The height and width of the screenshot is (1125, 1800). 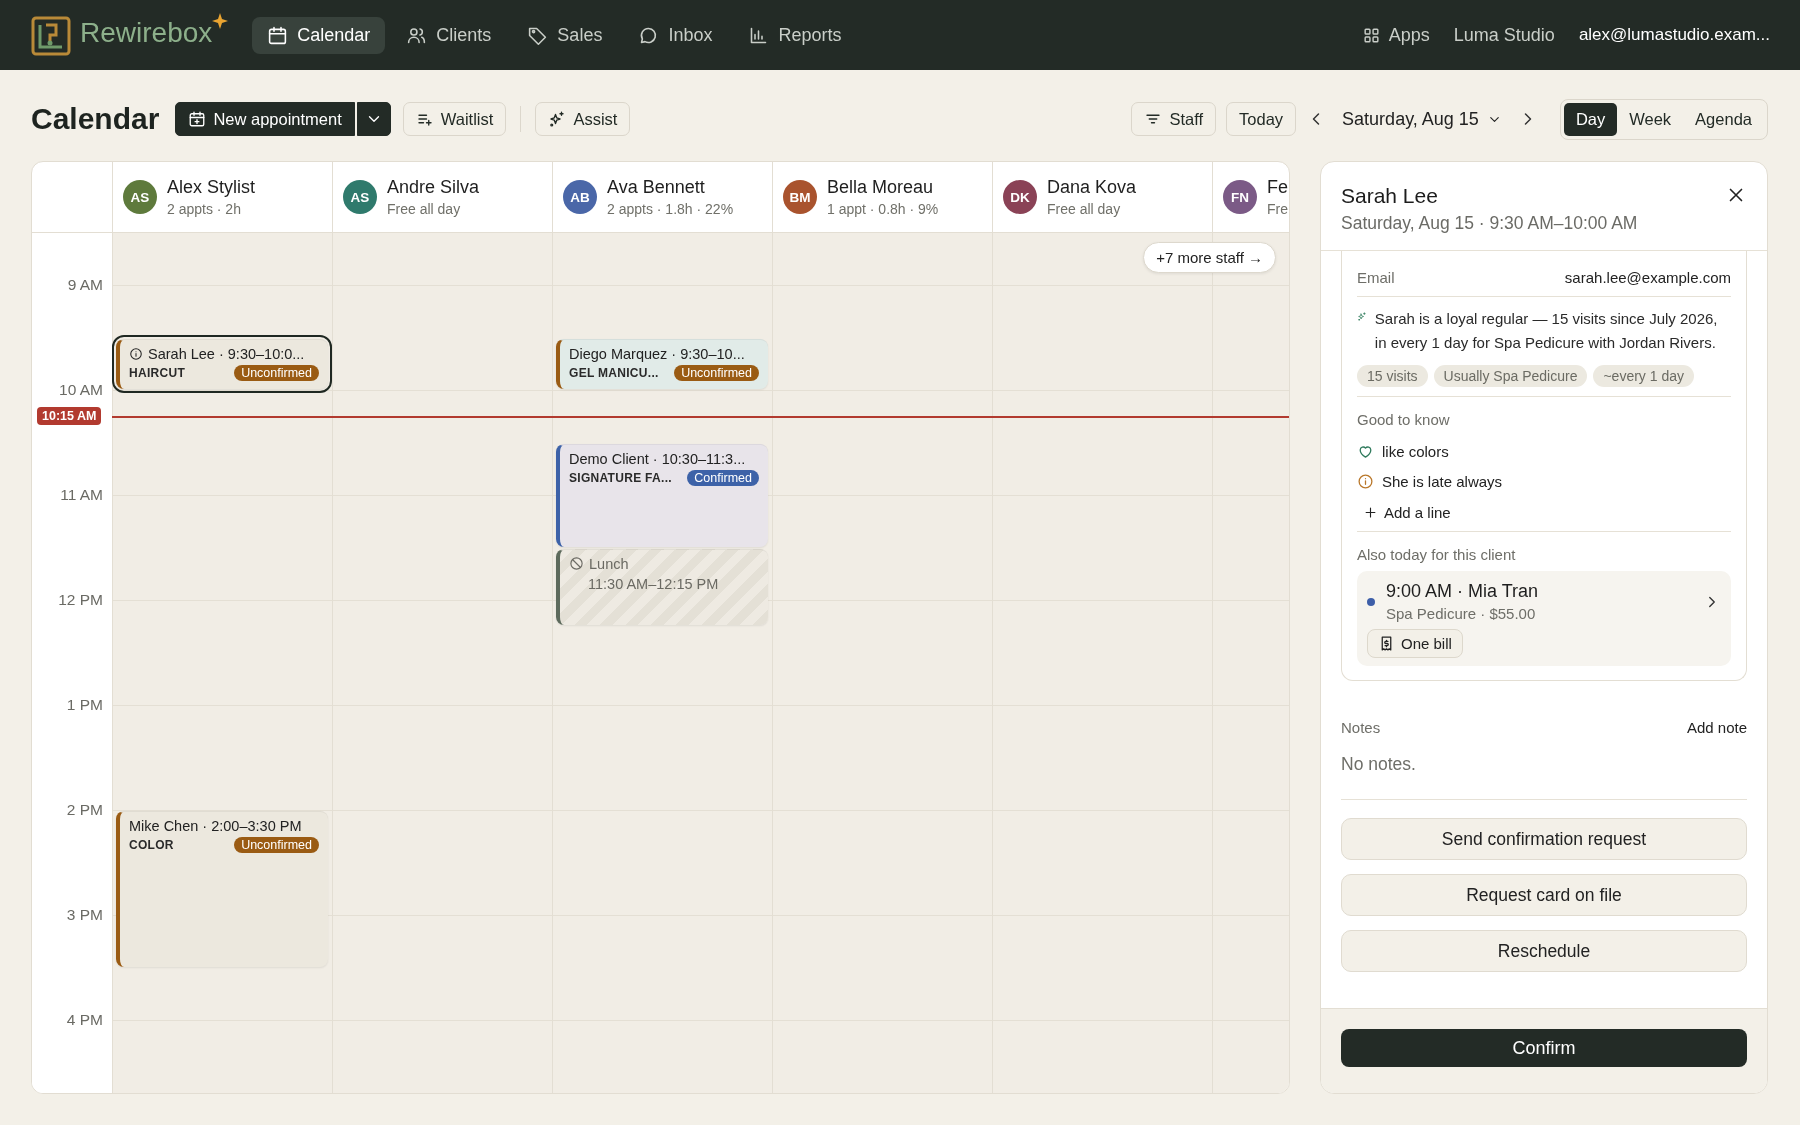 I want to click on hour-label: 10 AM, so click(x=81, y=390).